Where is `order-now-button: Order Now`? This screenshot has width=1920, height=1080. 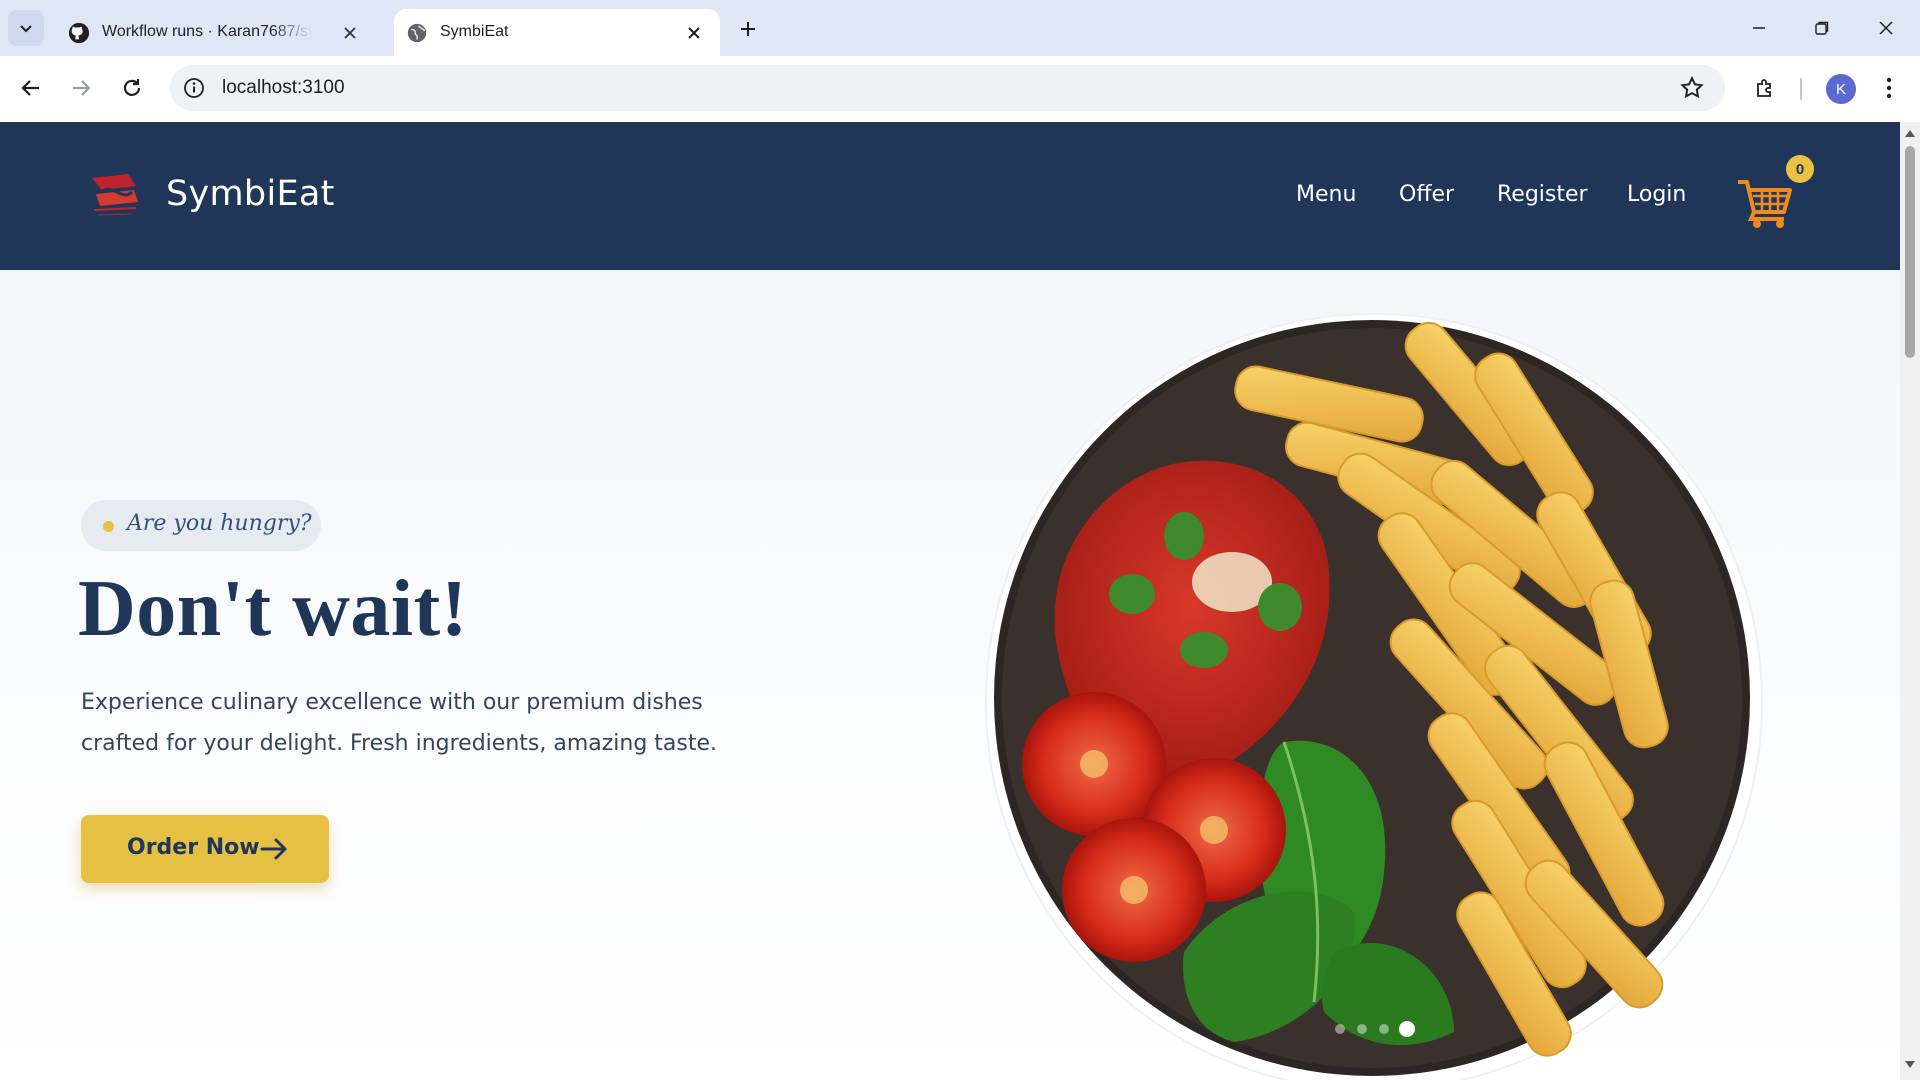 order-now-button: Order Now is located at coordinates (205, 849).